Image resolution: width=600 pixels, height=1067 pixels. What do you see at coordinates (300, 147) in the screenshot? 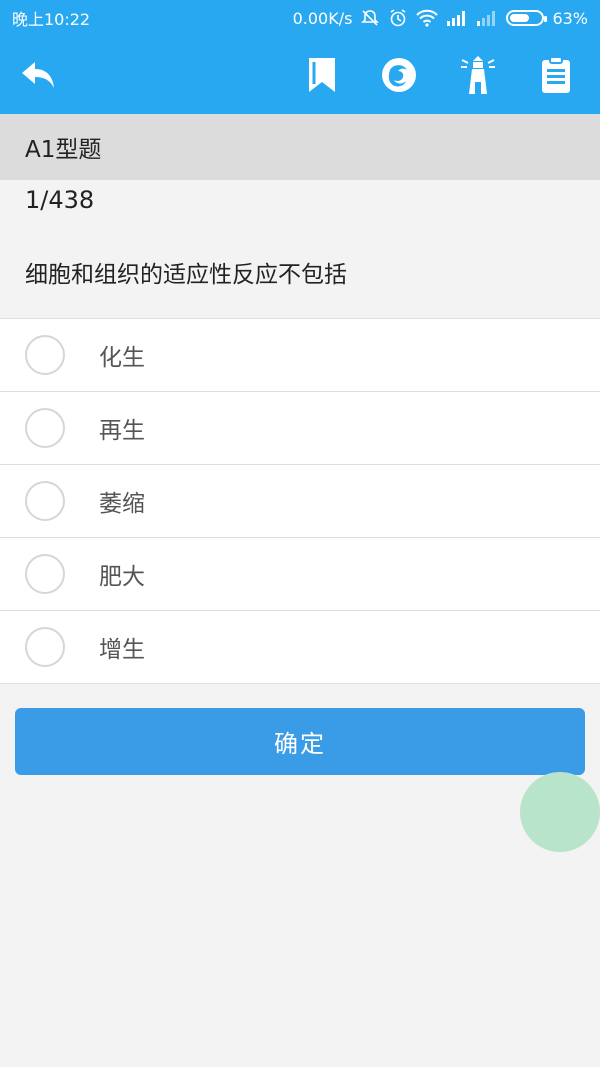
I see `question-category: A1型题` at bounding box center [300, 147].